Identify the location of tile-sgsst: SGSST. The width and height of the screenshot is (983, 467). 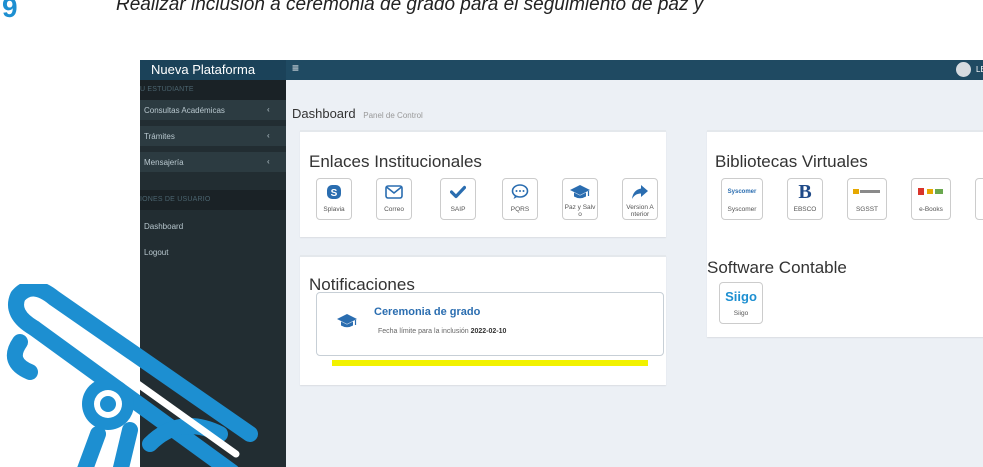
(867, 199).